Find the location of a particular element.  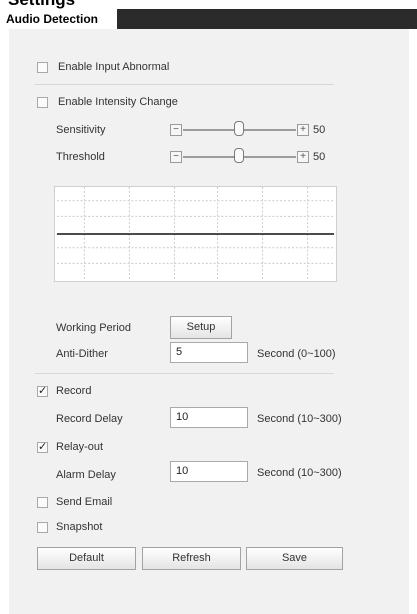

save-button: Save is located at coordinates (294, 558).